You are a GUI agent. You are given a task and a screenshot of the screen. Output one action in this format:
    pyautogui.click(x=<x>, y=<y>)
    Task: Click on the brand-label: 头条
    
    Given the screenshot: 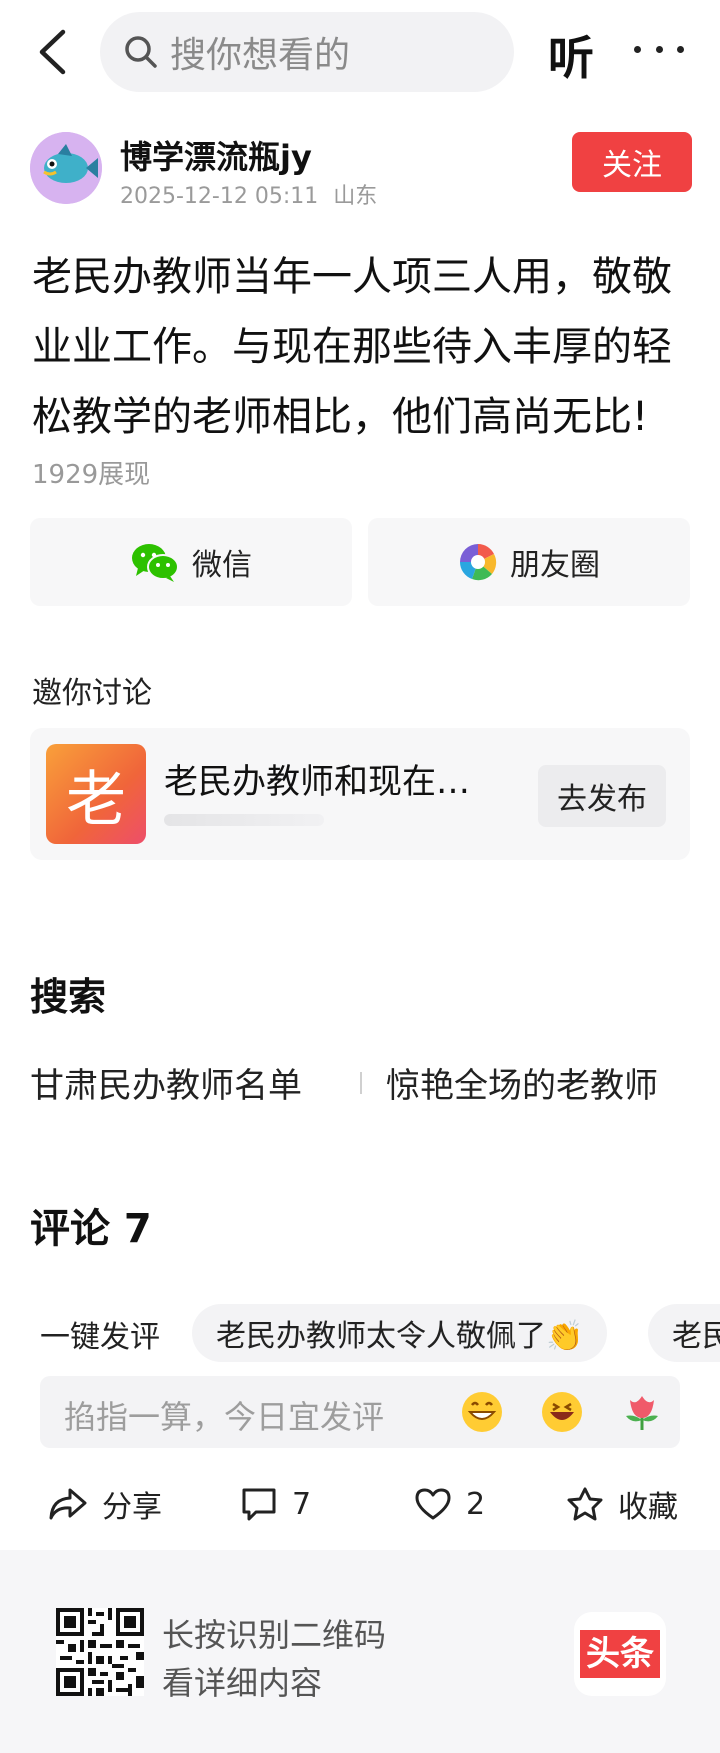 What is the action you would take?
    pyautogui.click(x=620, y=1654)
    